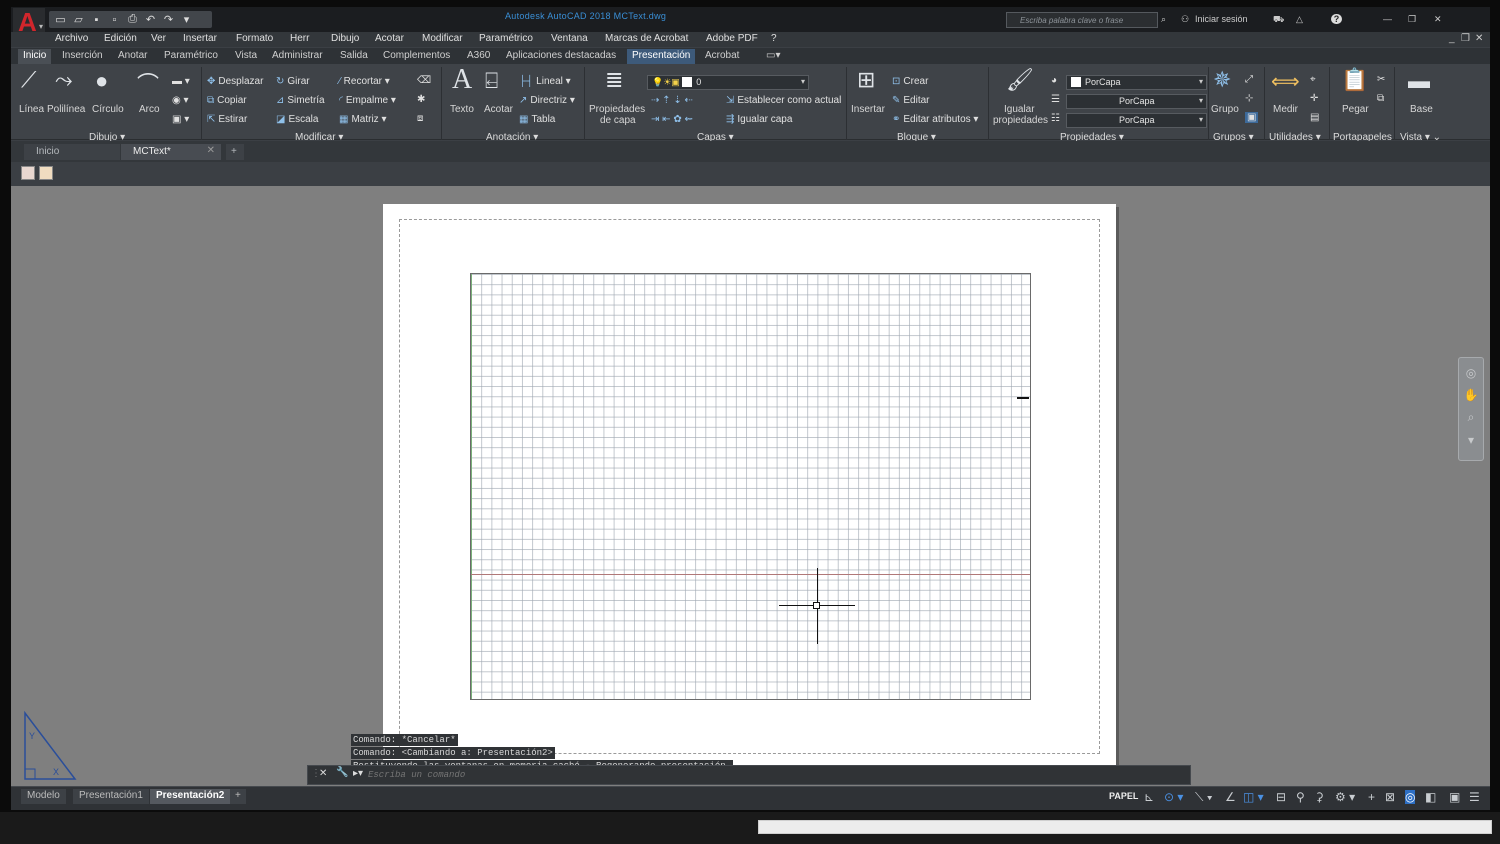  Describe the element at coordinates (442, 38) in the screenshot. I see `menu-modificar: Modificar` at that location.